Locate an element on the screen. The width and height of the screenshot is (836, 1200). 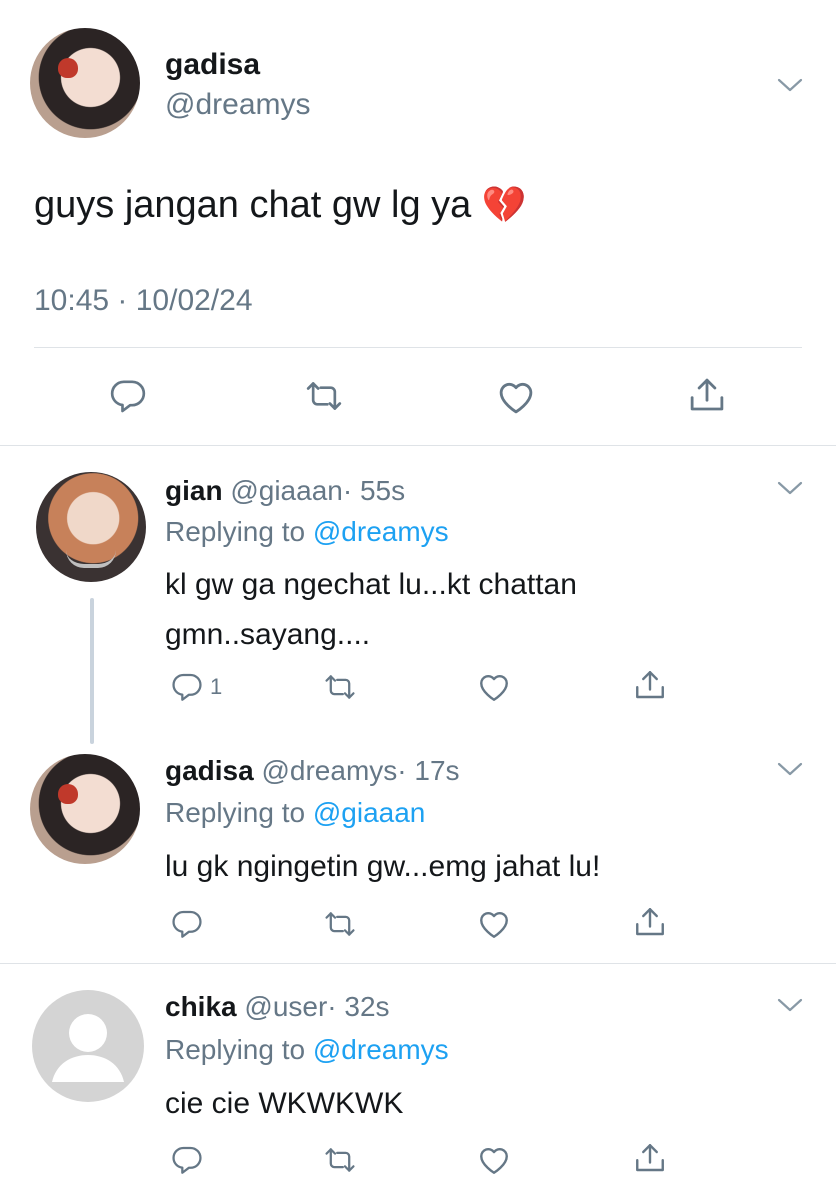
tweet-text: guys jangan chat gw lg ya 💔 is located at coordinates (280, 205).